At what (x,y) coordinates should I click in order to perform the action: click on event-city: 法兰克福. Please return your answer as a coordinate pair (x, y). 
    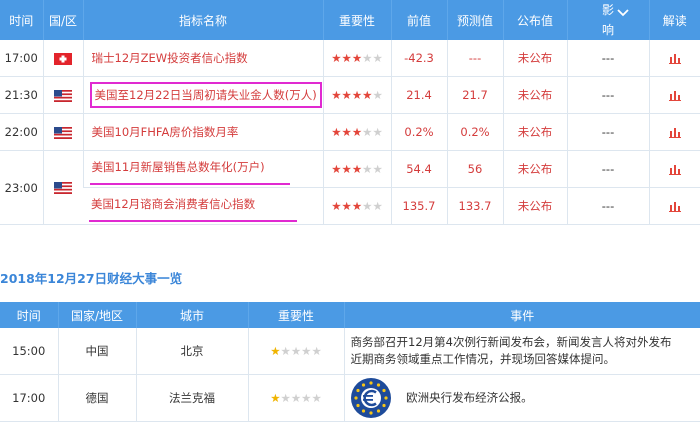
    Looking at the image, I should click on (191, 398).